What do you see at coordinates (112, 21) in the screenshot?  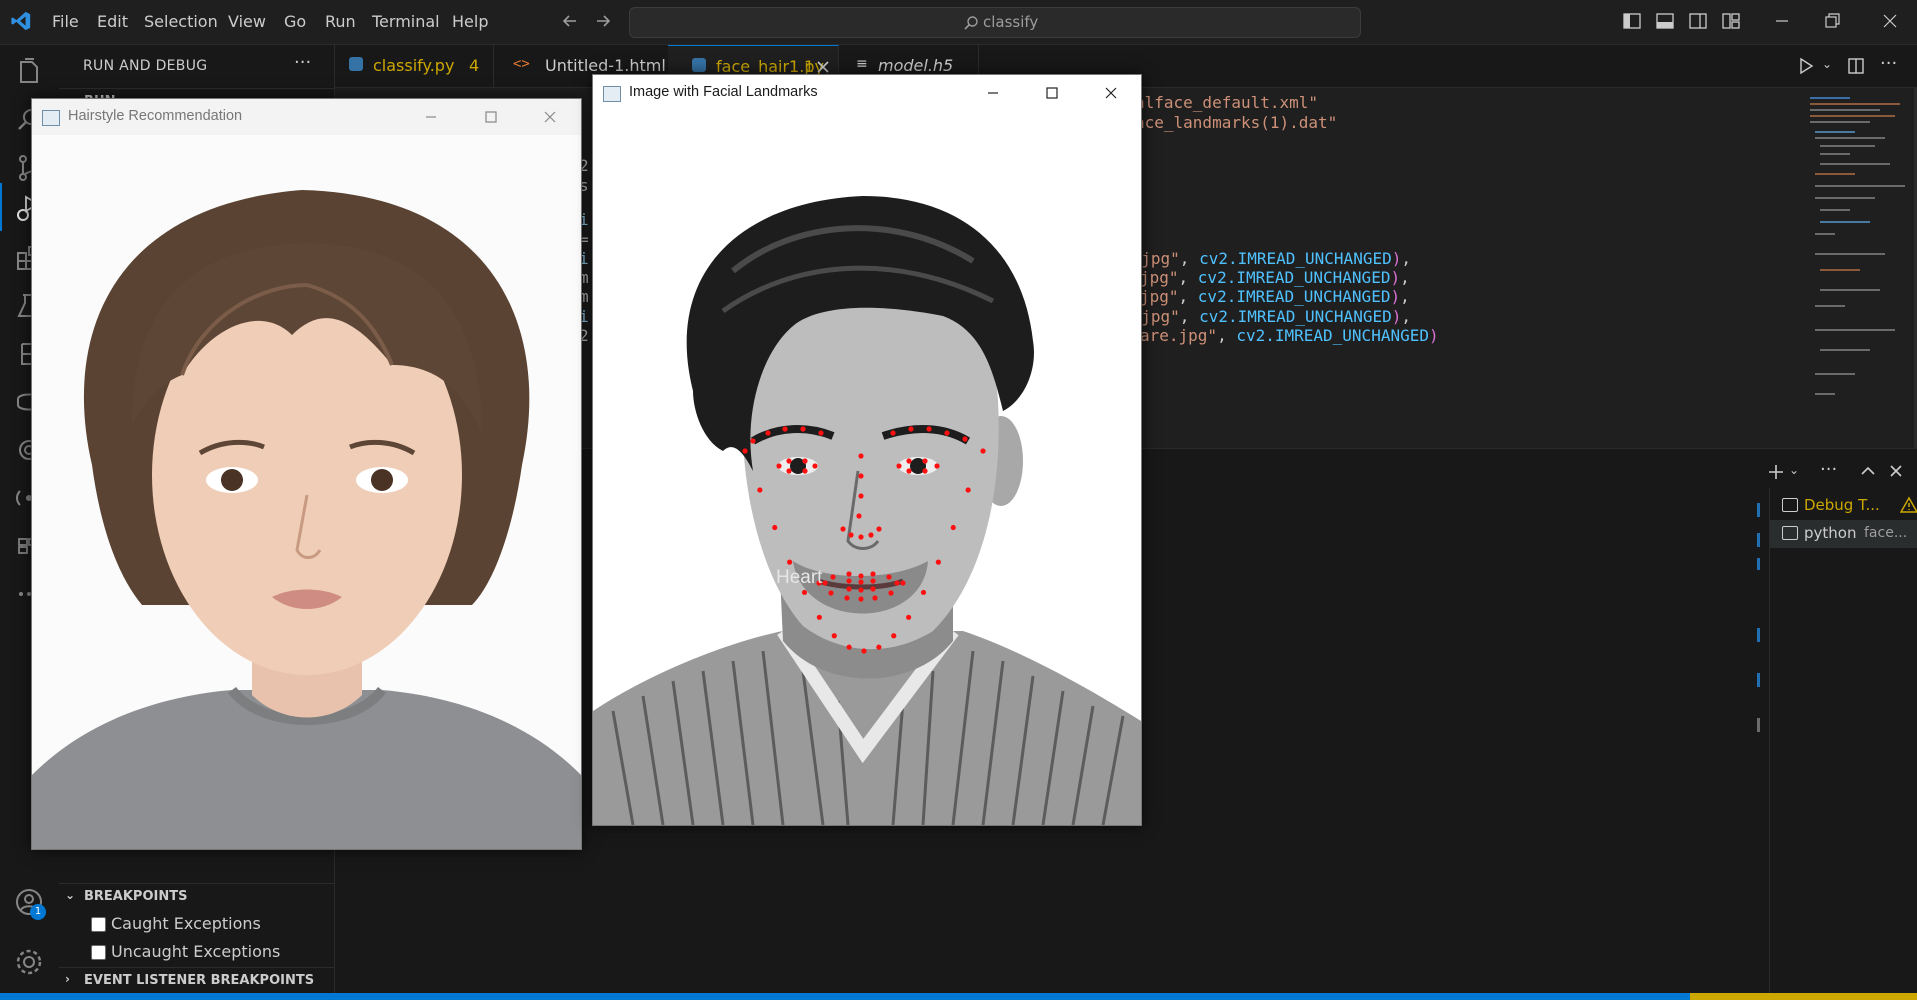 I see `menu-edit: Edit` at bounding box center [112, 21].